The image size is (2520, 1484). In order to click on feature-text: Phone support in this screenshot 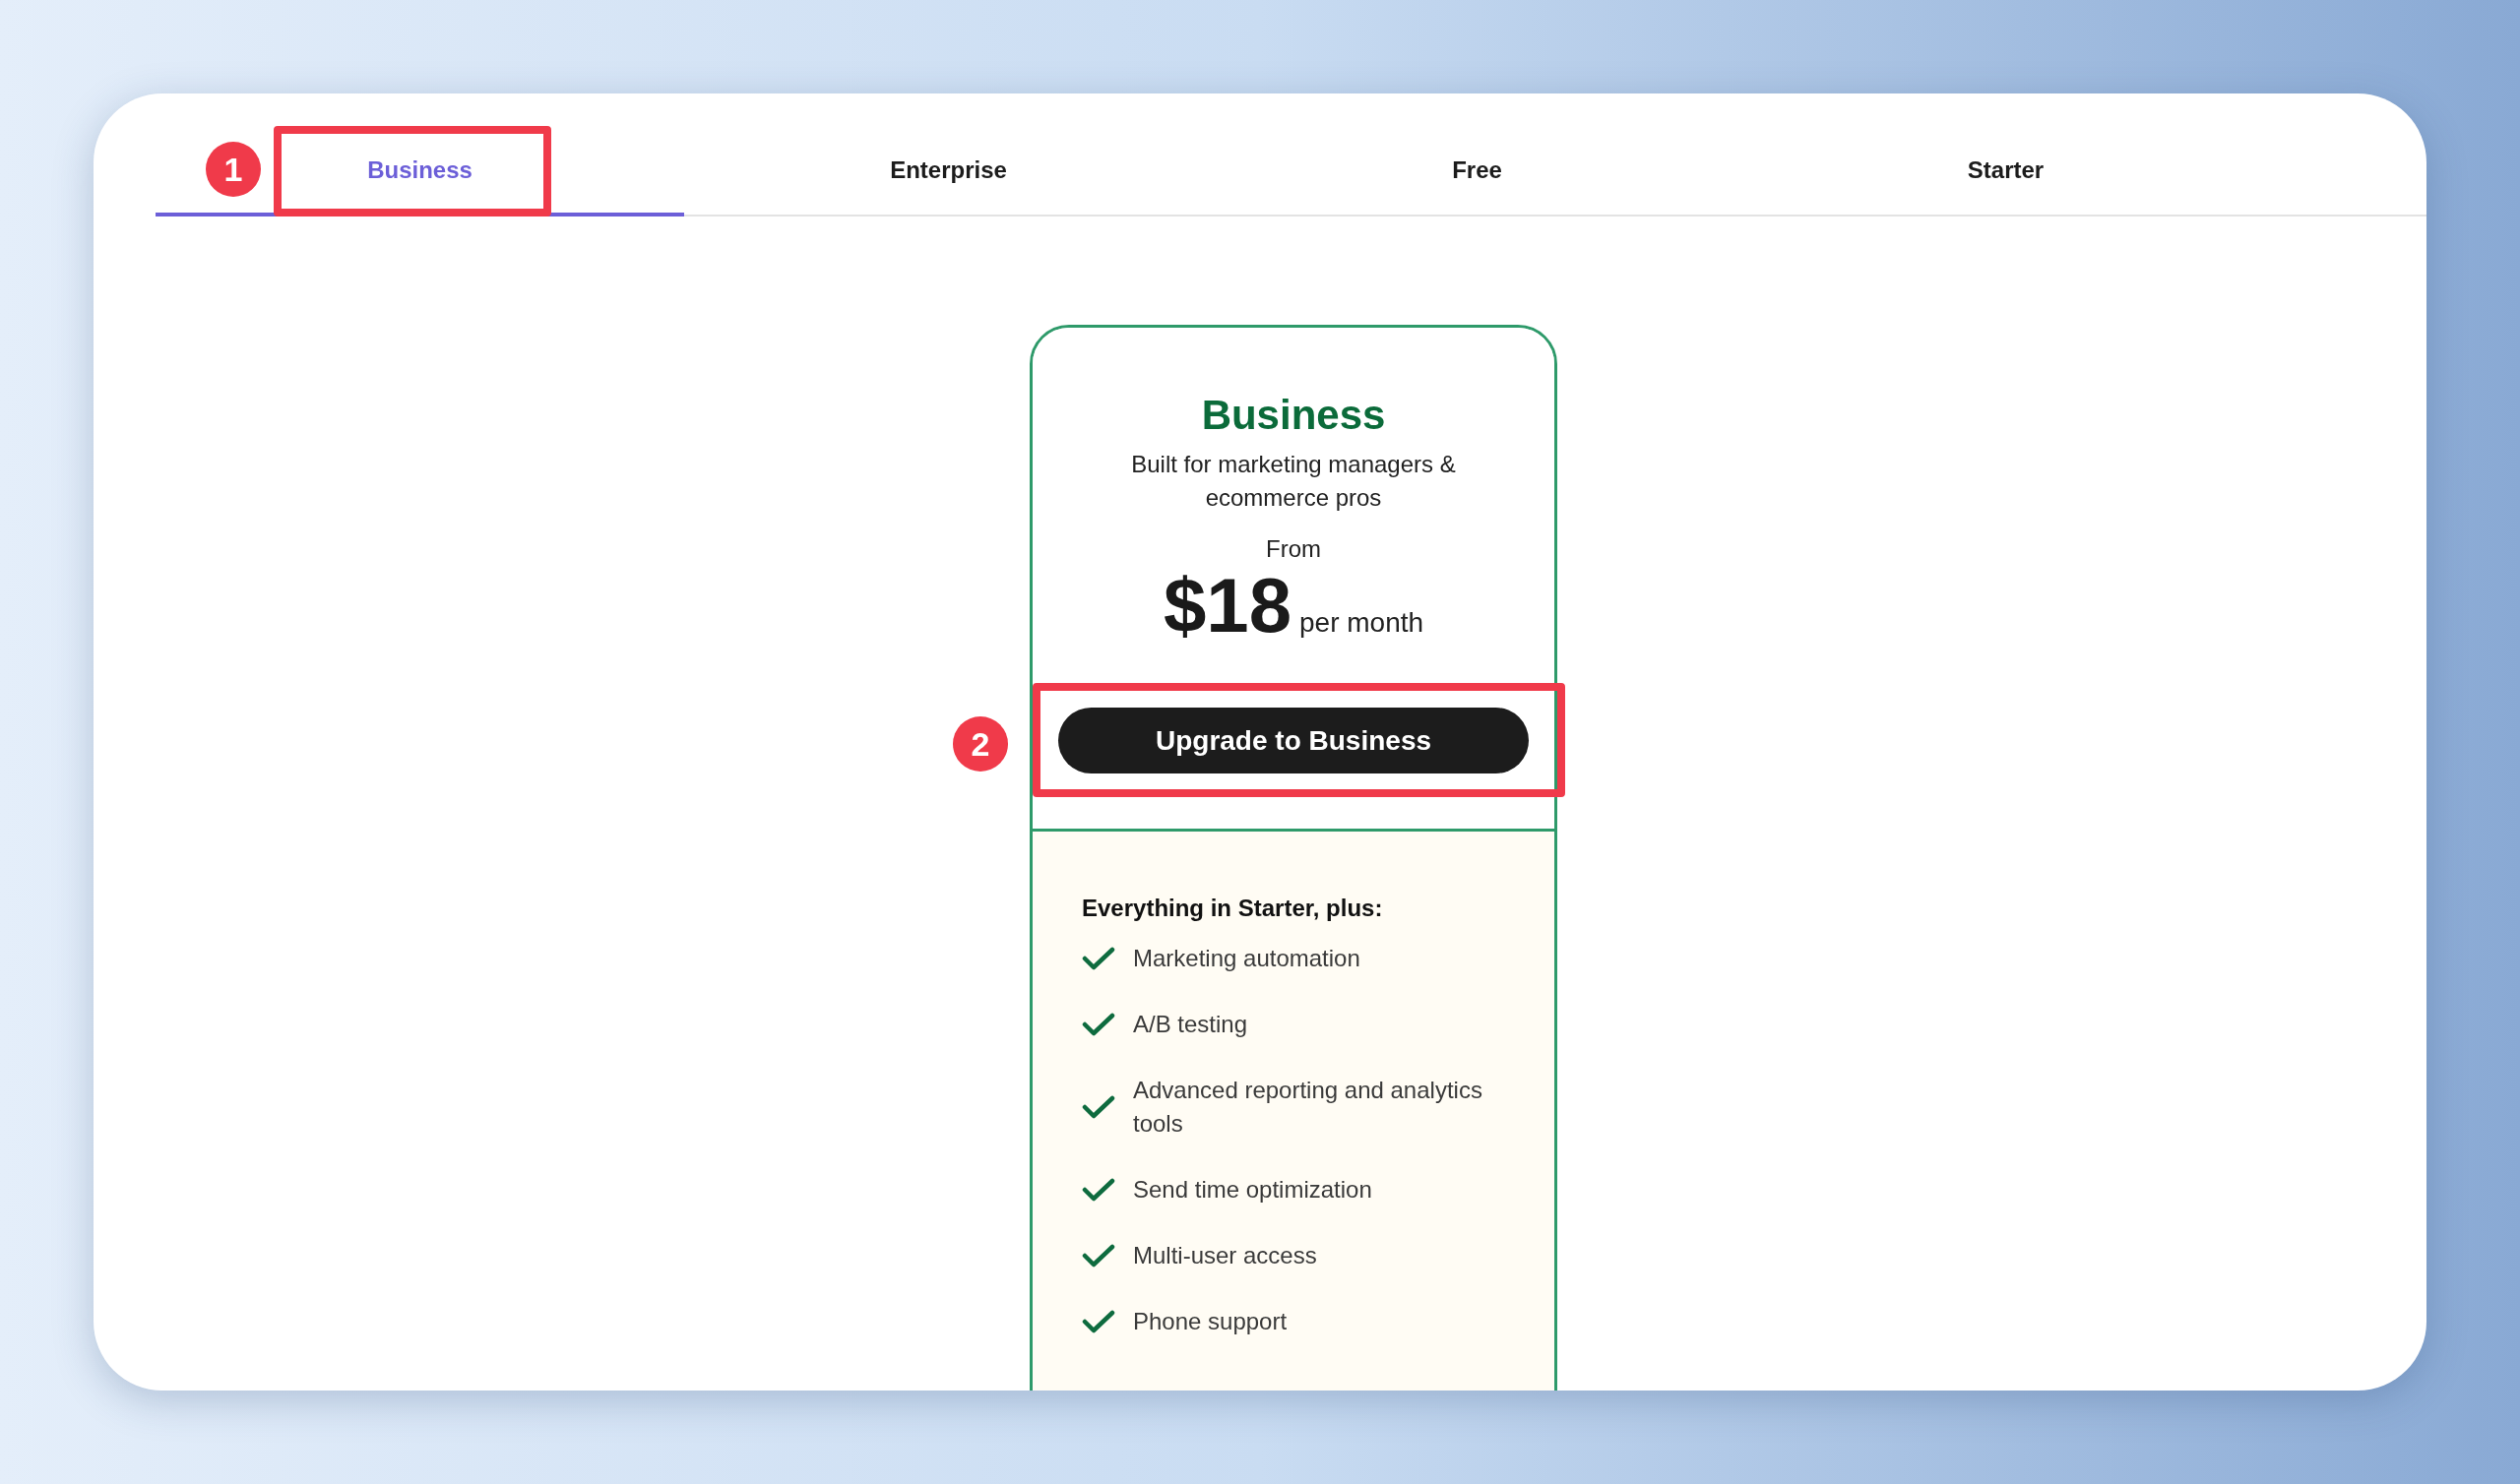, I will do `click(1211, 1321)`.